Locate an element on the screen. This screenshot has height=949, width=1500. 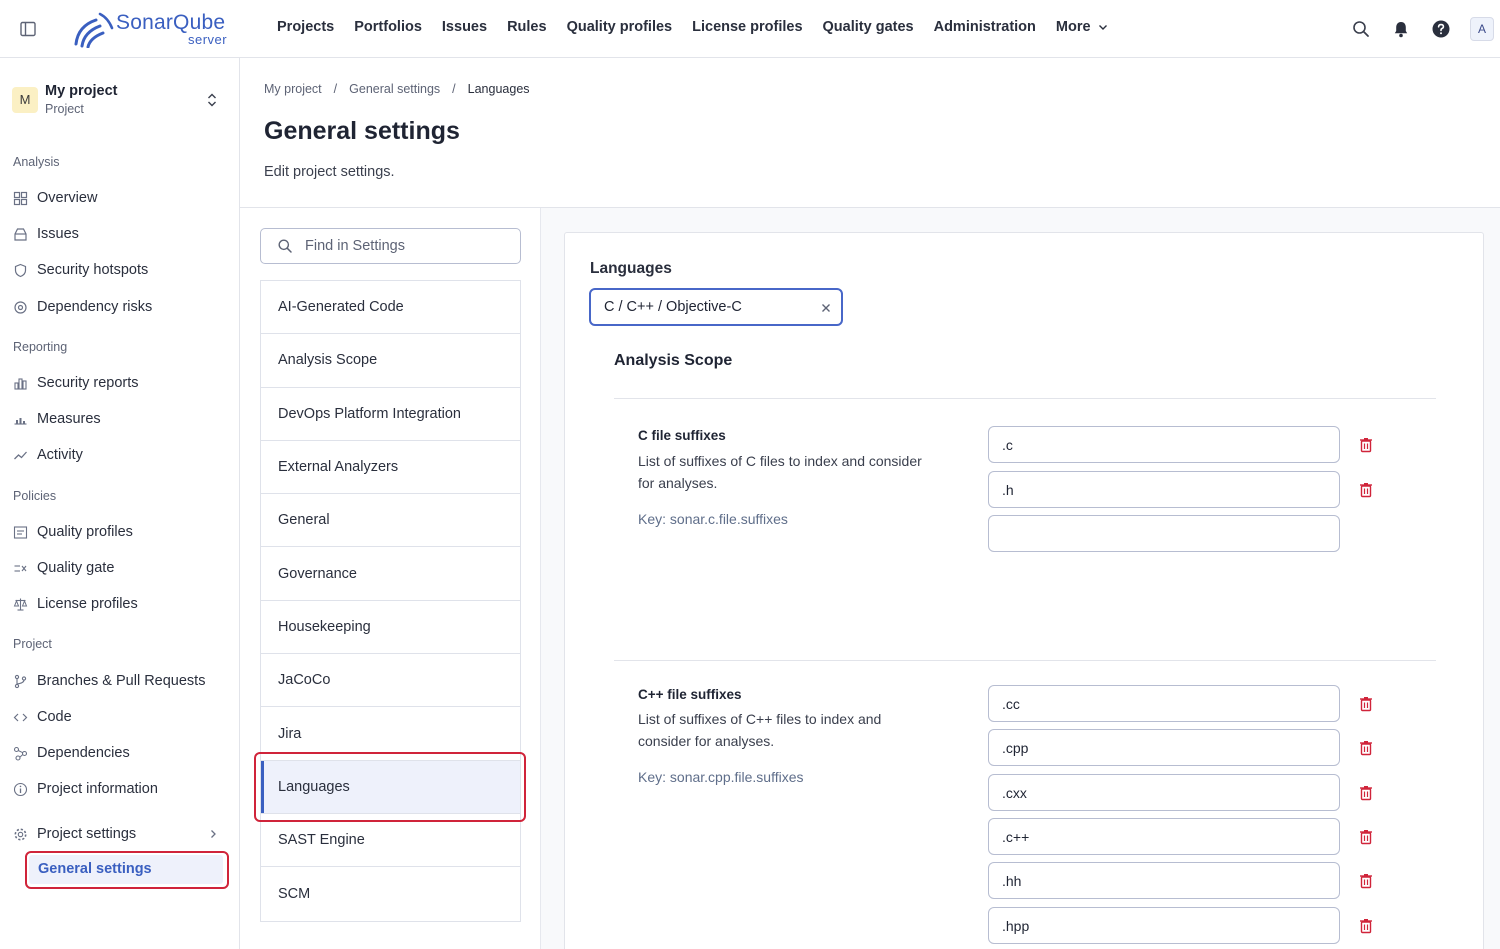
sidebar-item-label: Security hotspots is located at coordinates (93, 270).